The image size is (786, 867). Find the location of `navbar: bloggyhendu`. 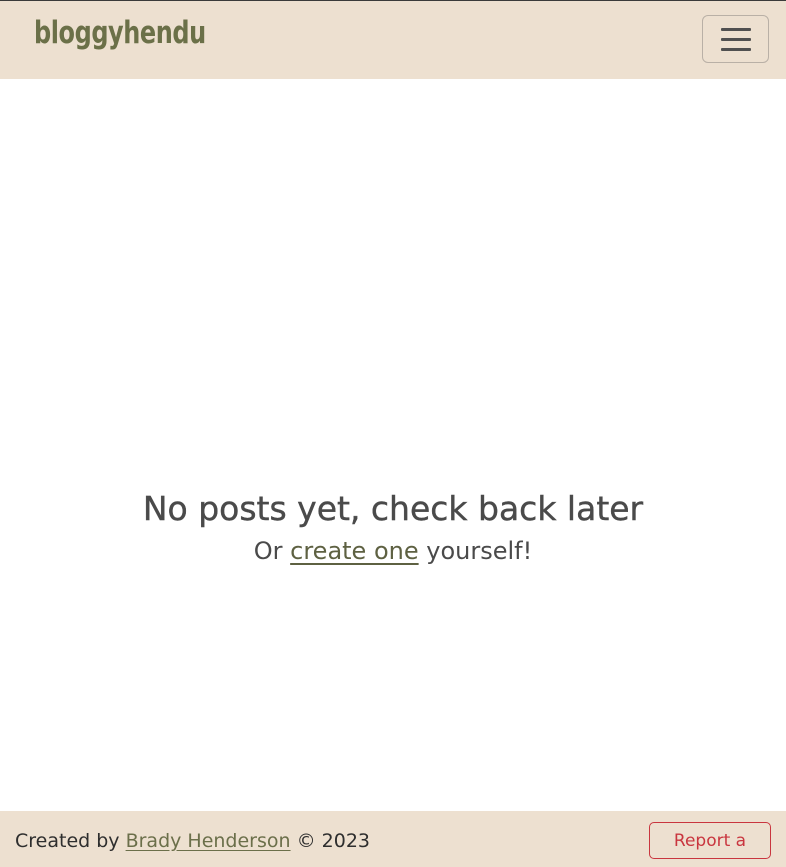

navbar: bloggyhendu is located at coordinates (393, 40).